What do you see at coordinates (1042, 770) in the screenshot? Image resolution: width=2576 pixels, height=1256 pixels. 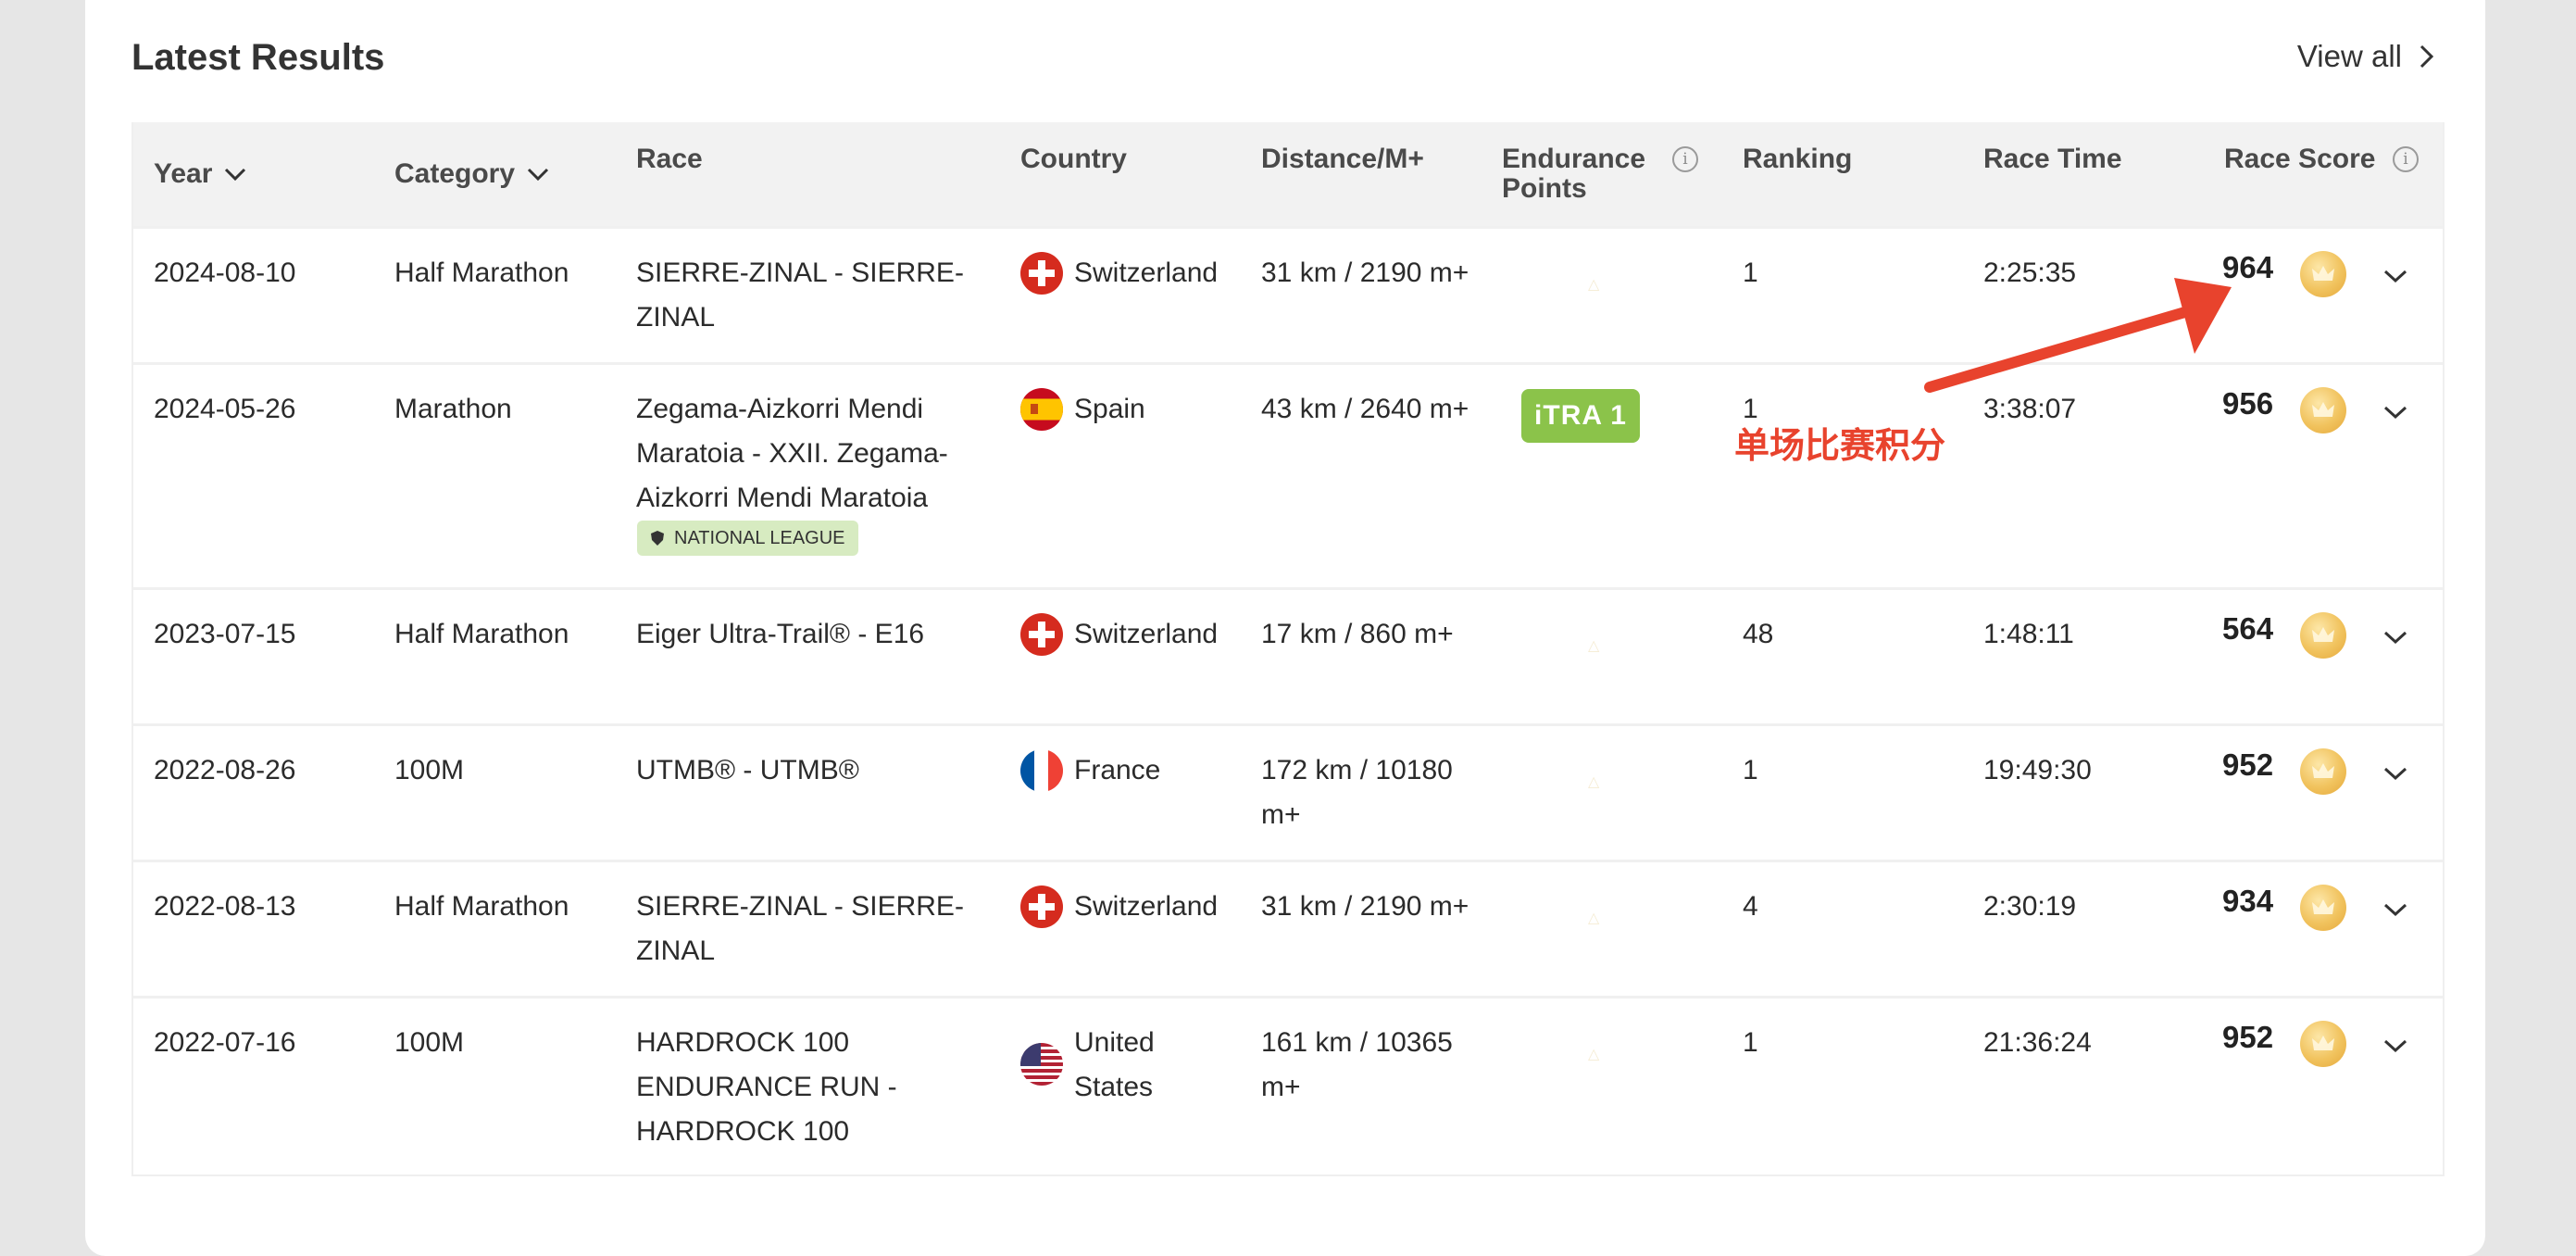 I see `france-flag-icon` at bounding box center [1042, 770].